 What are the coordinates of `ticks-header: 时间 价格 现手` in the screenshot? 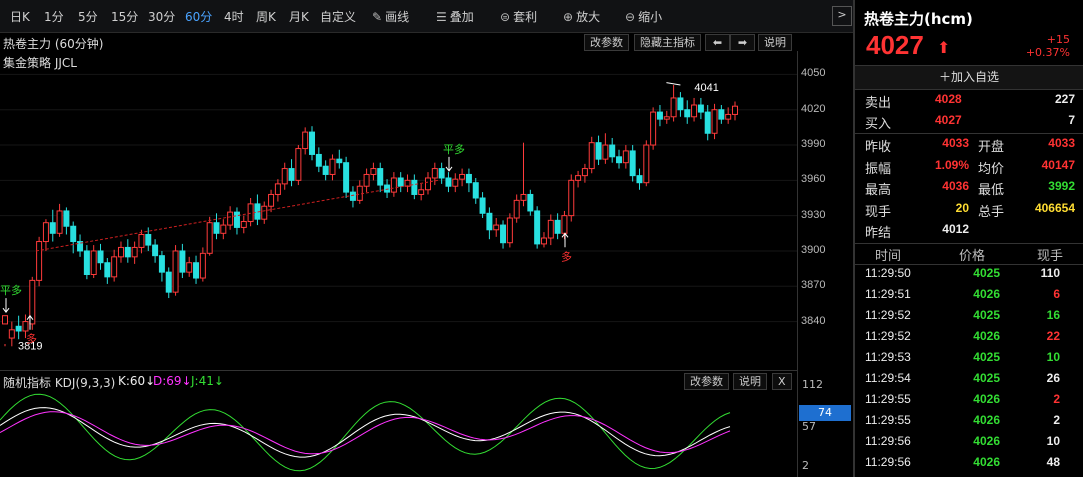 It's located at (969, 255).